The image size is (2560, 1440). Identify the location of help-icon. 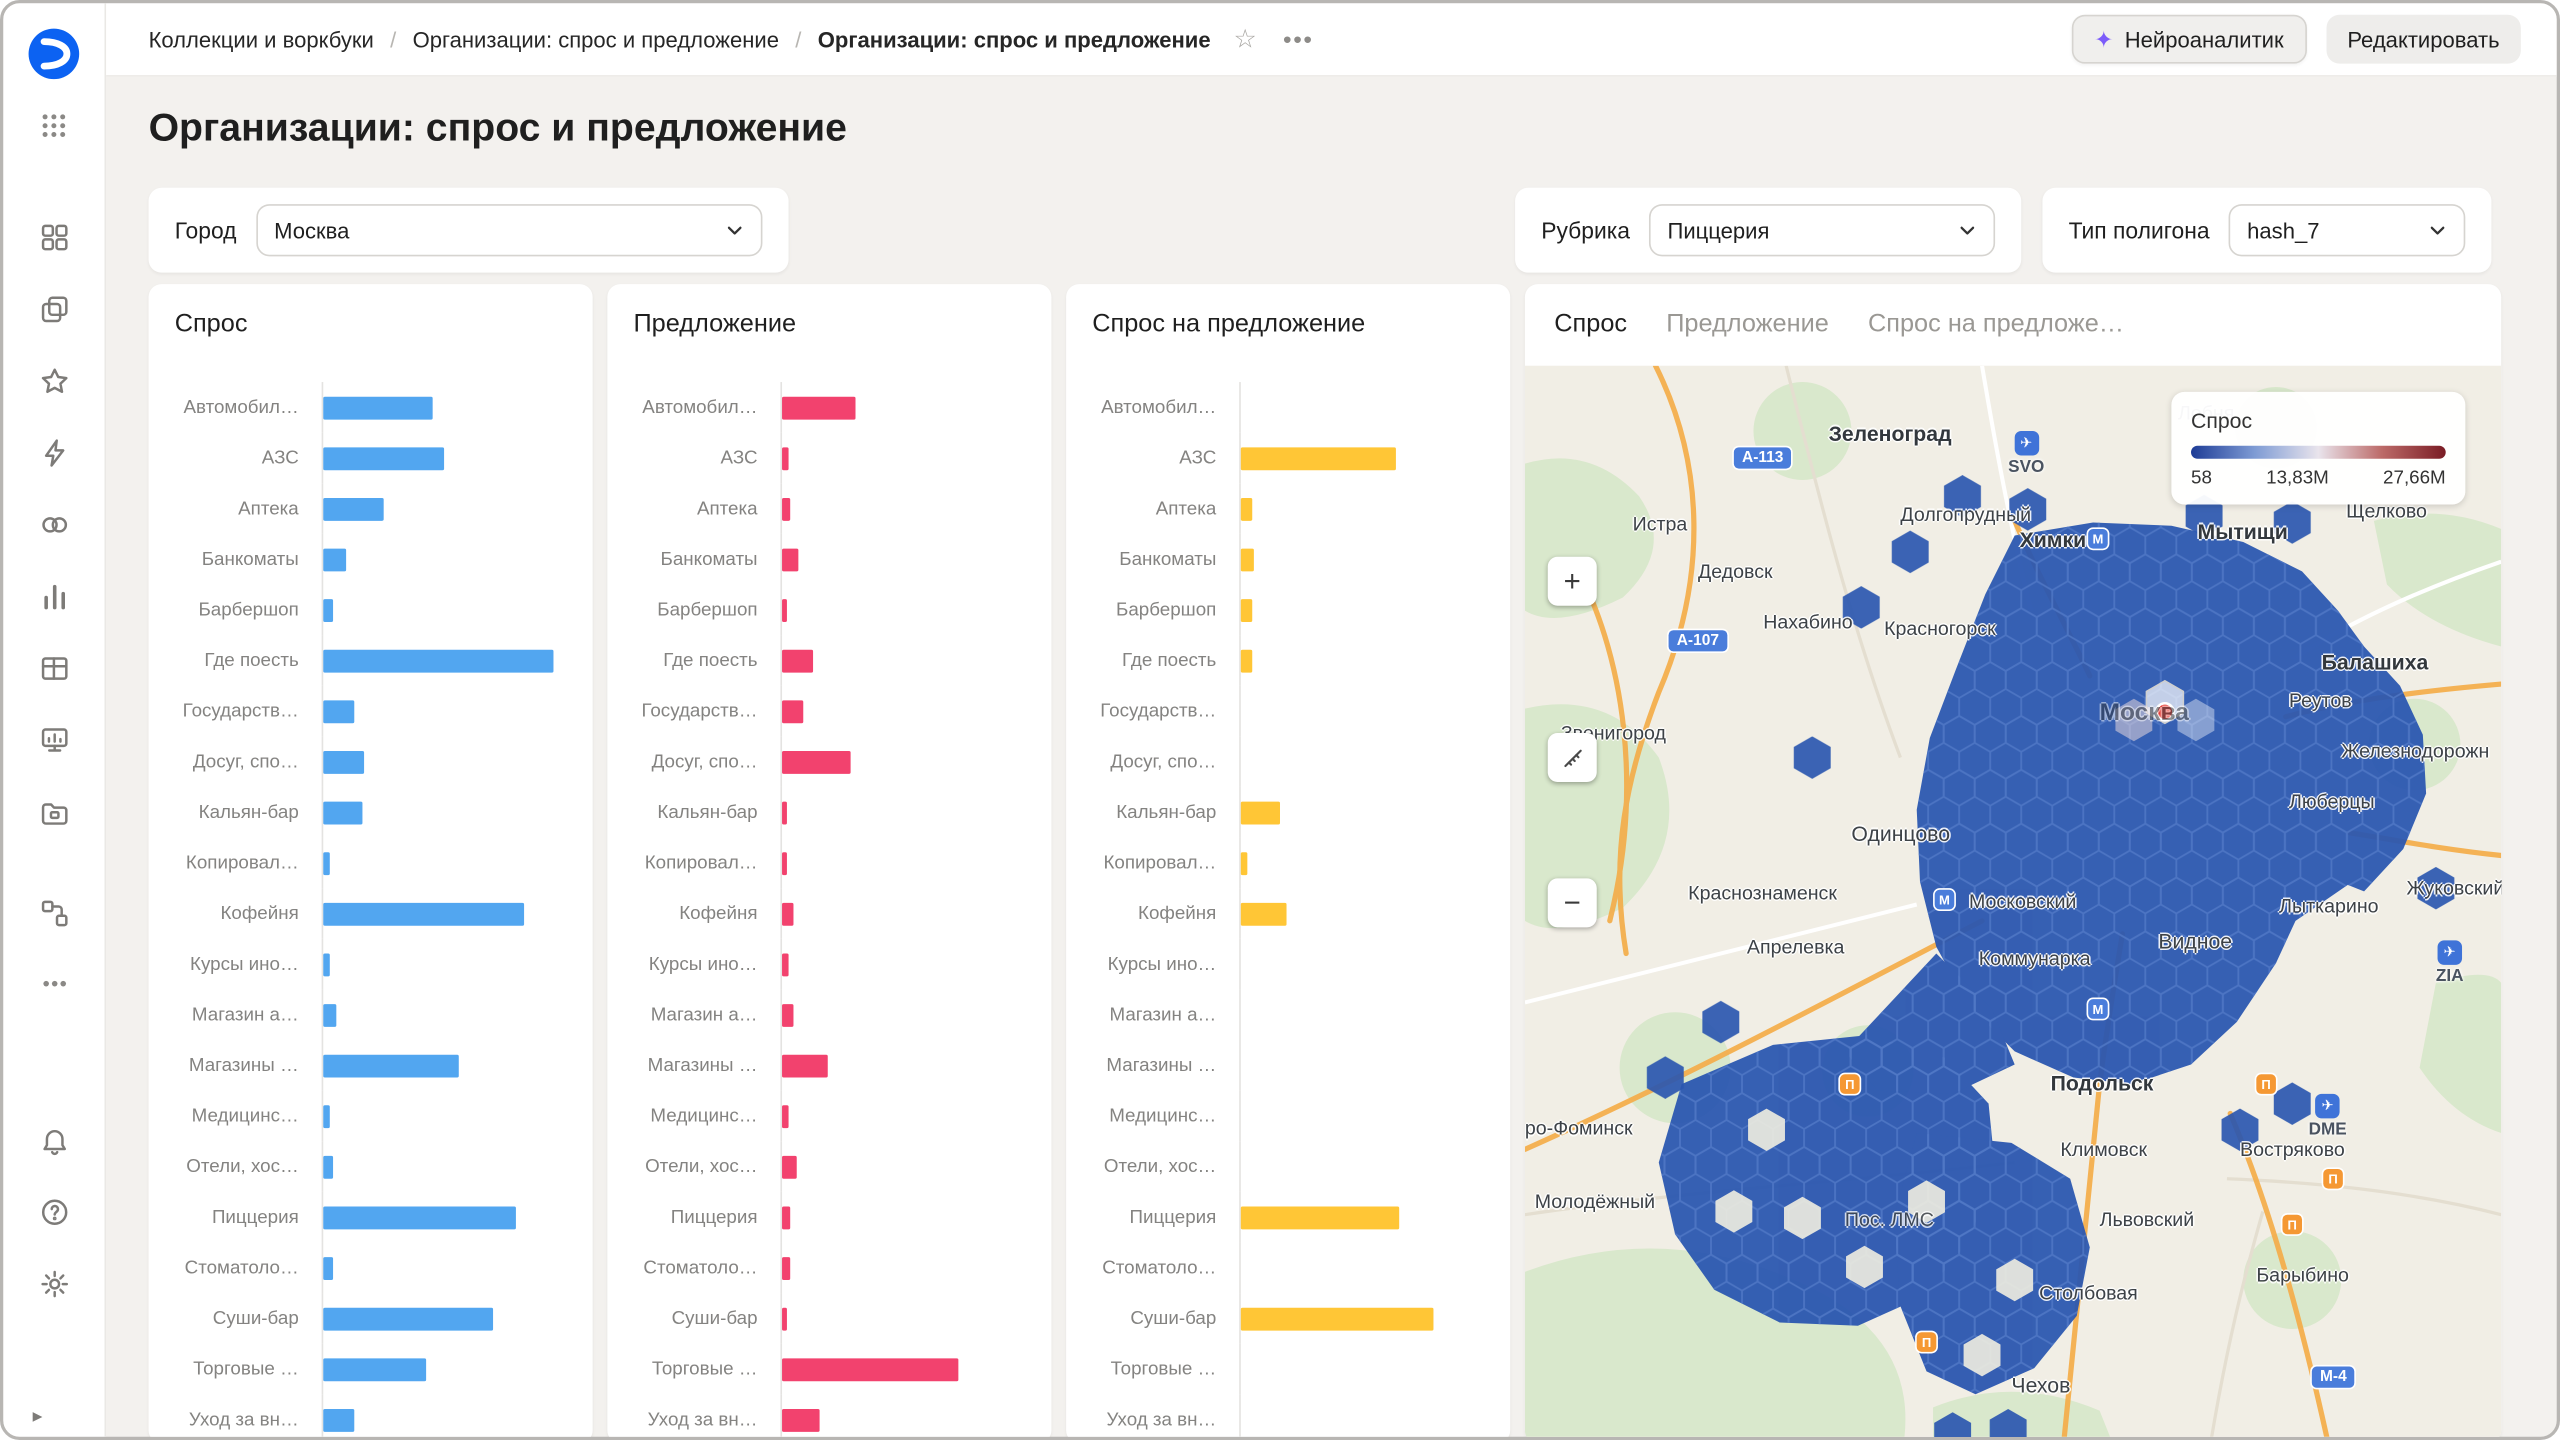
(54, 1212).